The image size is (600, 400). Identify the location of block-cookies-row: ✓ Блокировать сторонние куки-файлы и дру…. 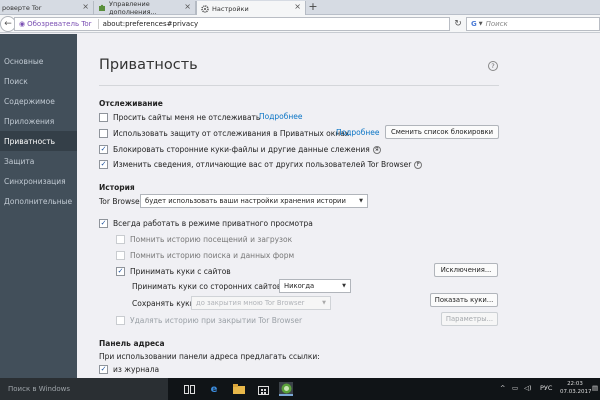
(240, 149).